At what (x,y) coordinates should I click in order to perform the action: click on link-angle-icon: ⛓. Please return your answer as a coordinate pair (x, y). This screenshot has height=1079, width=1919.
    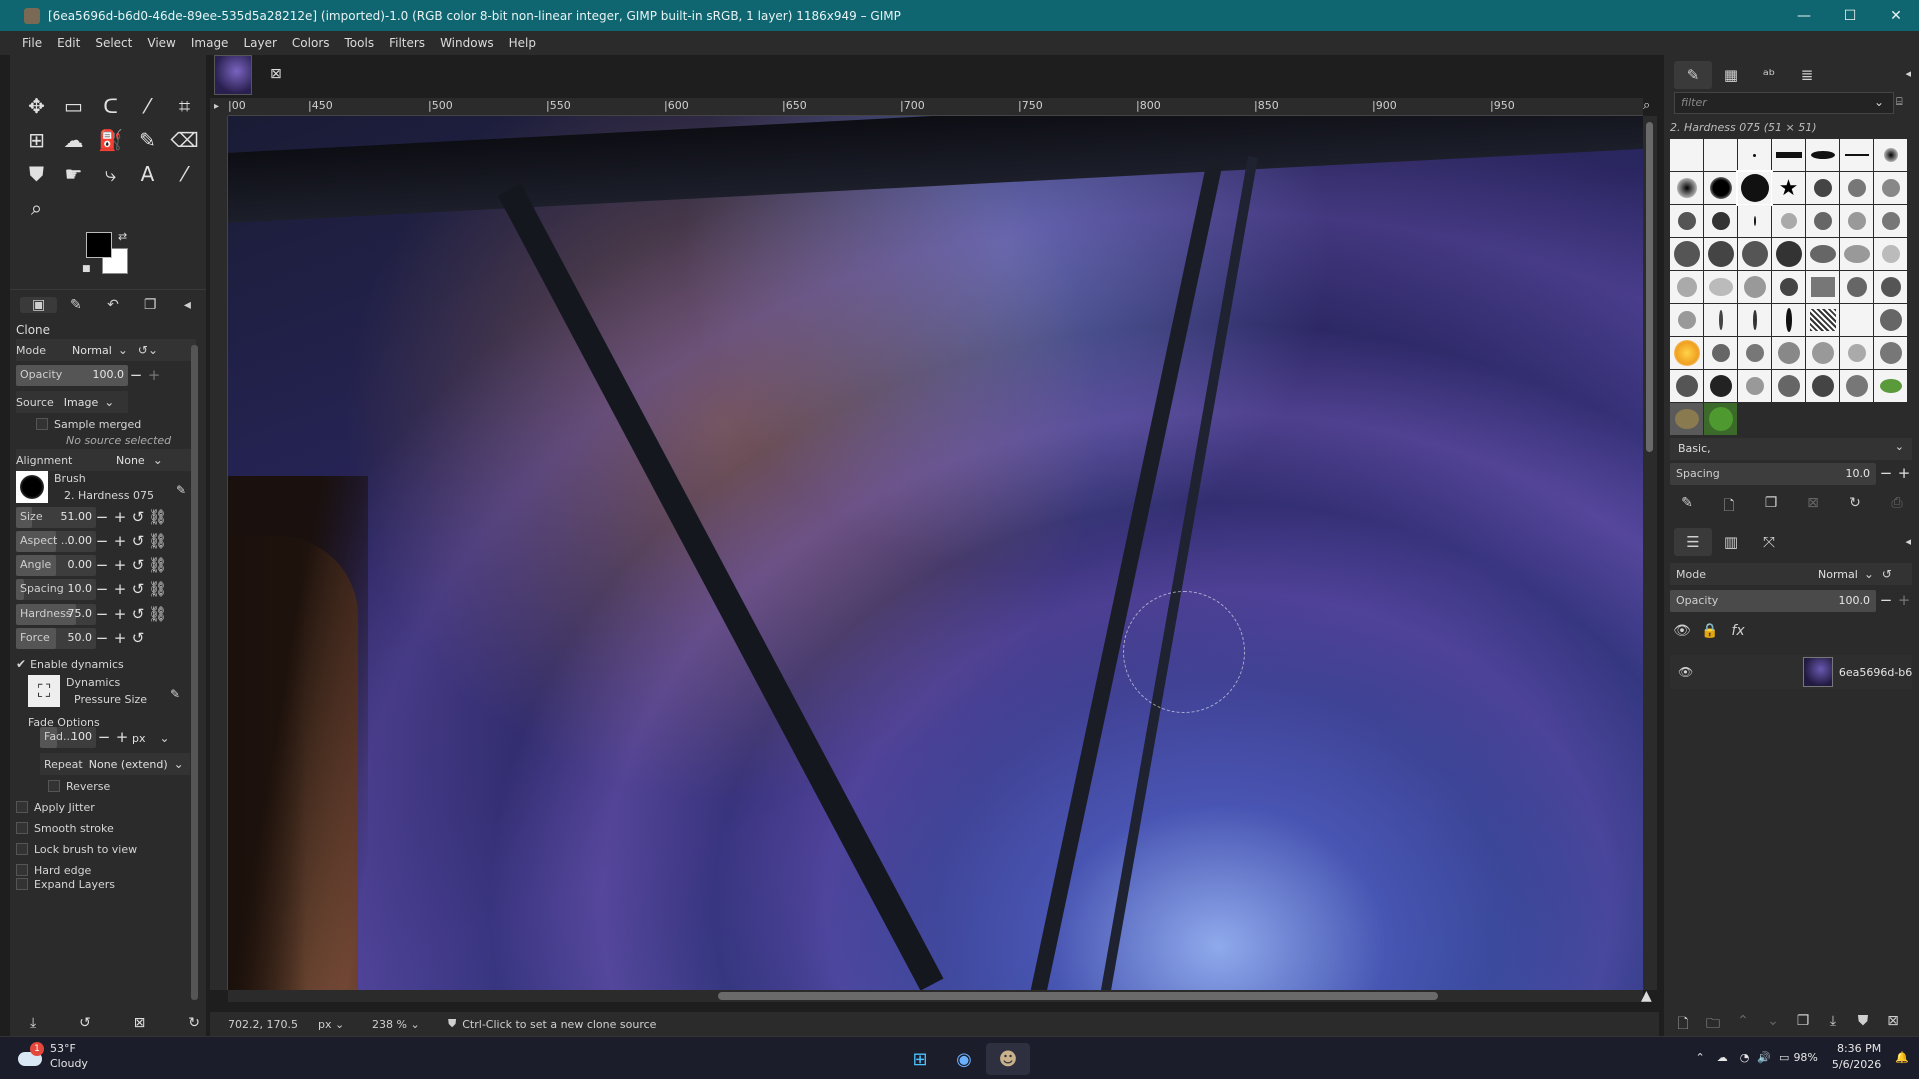
    Looking at the image, I should click on (157, 565).